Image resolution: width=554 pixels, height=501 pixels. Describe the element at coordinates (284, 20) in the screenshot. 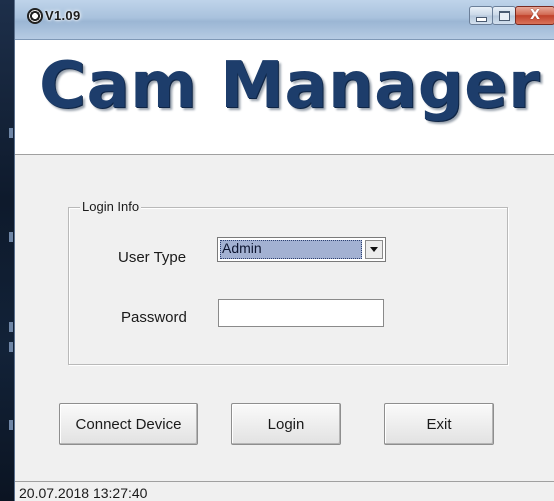

I see `title-bar: V1.09 X` at that location.